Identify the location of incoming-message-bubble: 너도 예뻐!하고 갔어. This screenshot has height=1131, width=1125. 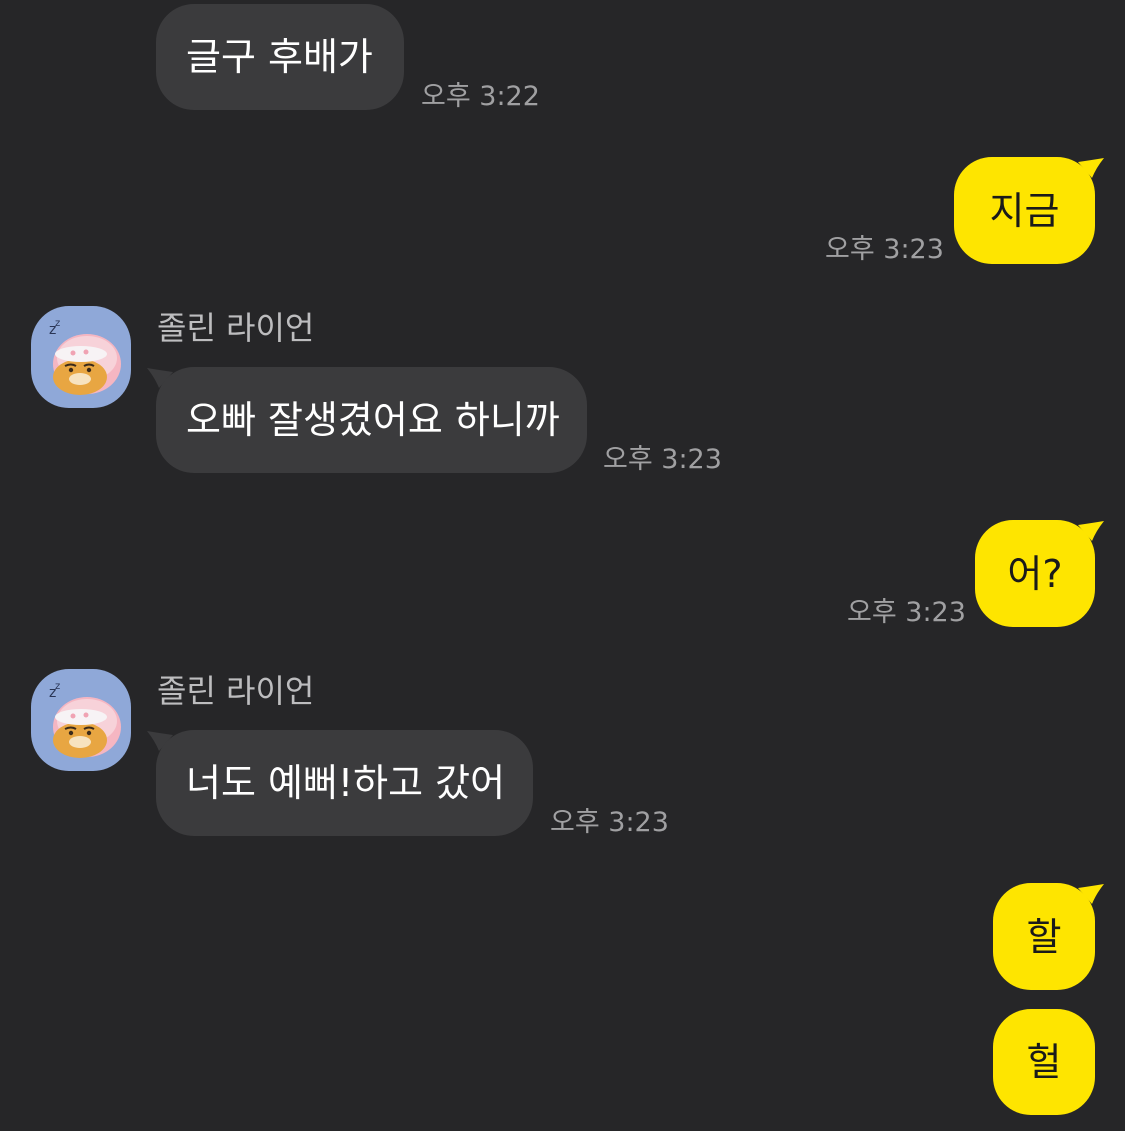
(344, 783).